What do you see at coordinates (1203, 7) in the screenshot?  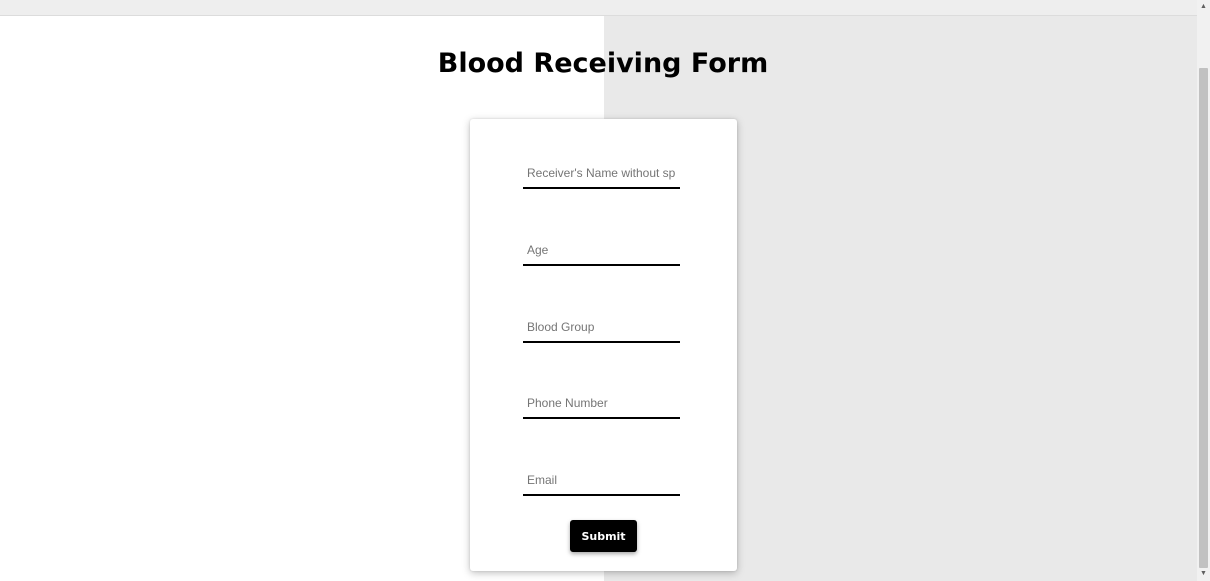 I see `scroll-up-arrow-icon: ▲` at bounding box center [1203, 7].